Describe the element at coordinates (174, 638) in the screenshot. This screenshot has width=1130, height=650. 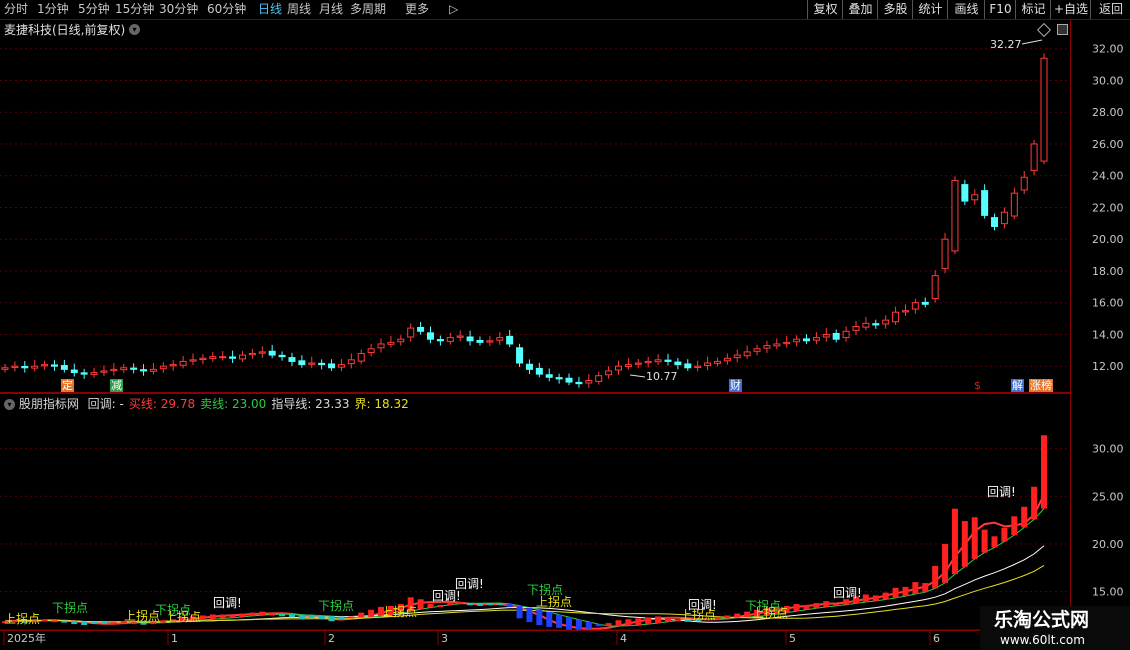
I see `x-axis-label: 1` at that location.